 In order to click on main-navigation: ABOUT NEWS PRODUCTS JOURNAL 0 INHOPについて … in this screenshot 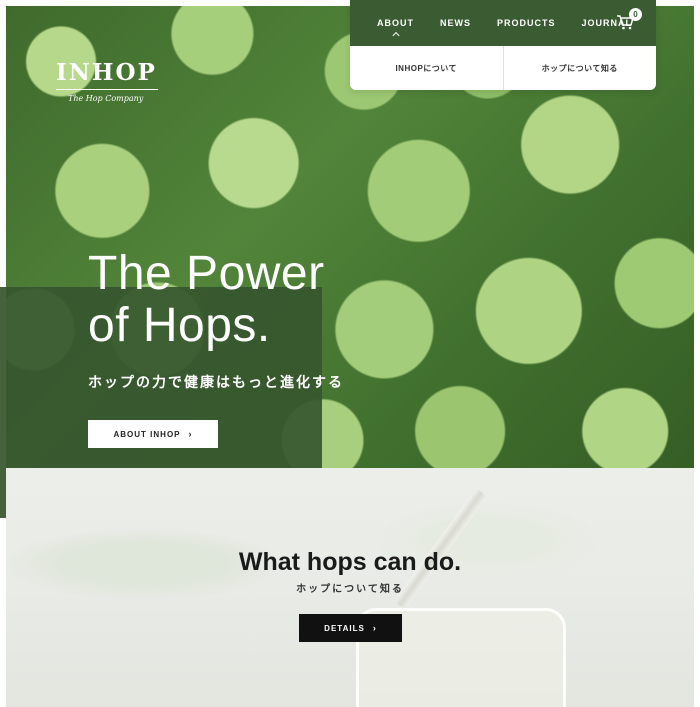, I will do `click(503, 45)`.